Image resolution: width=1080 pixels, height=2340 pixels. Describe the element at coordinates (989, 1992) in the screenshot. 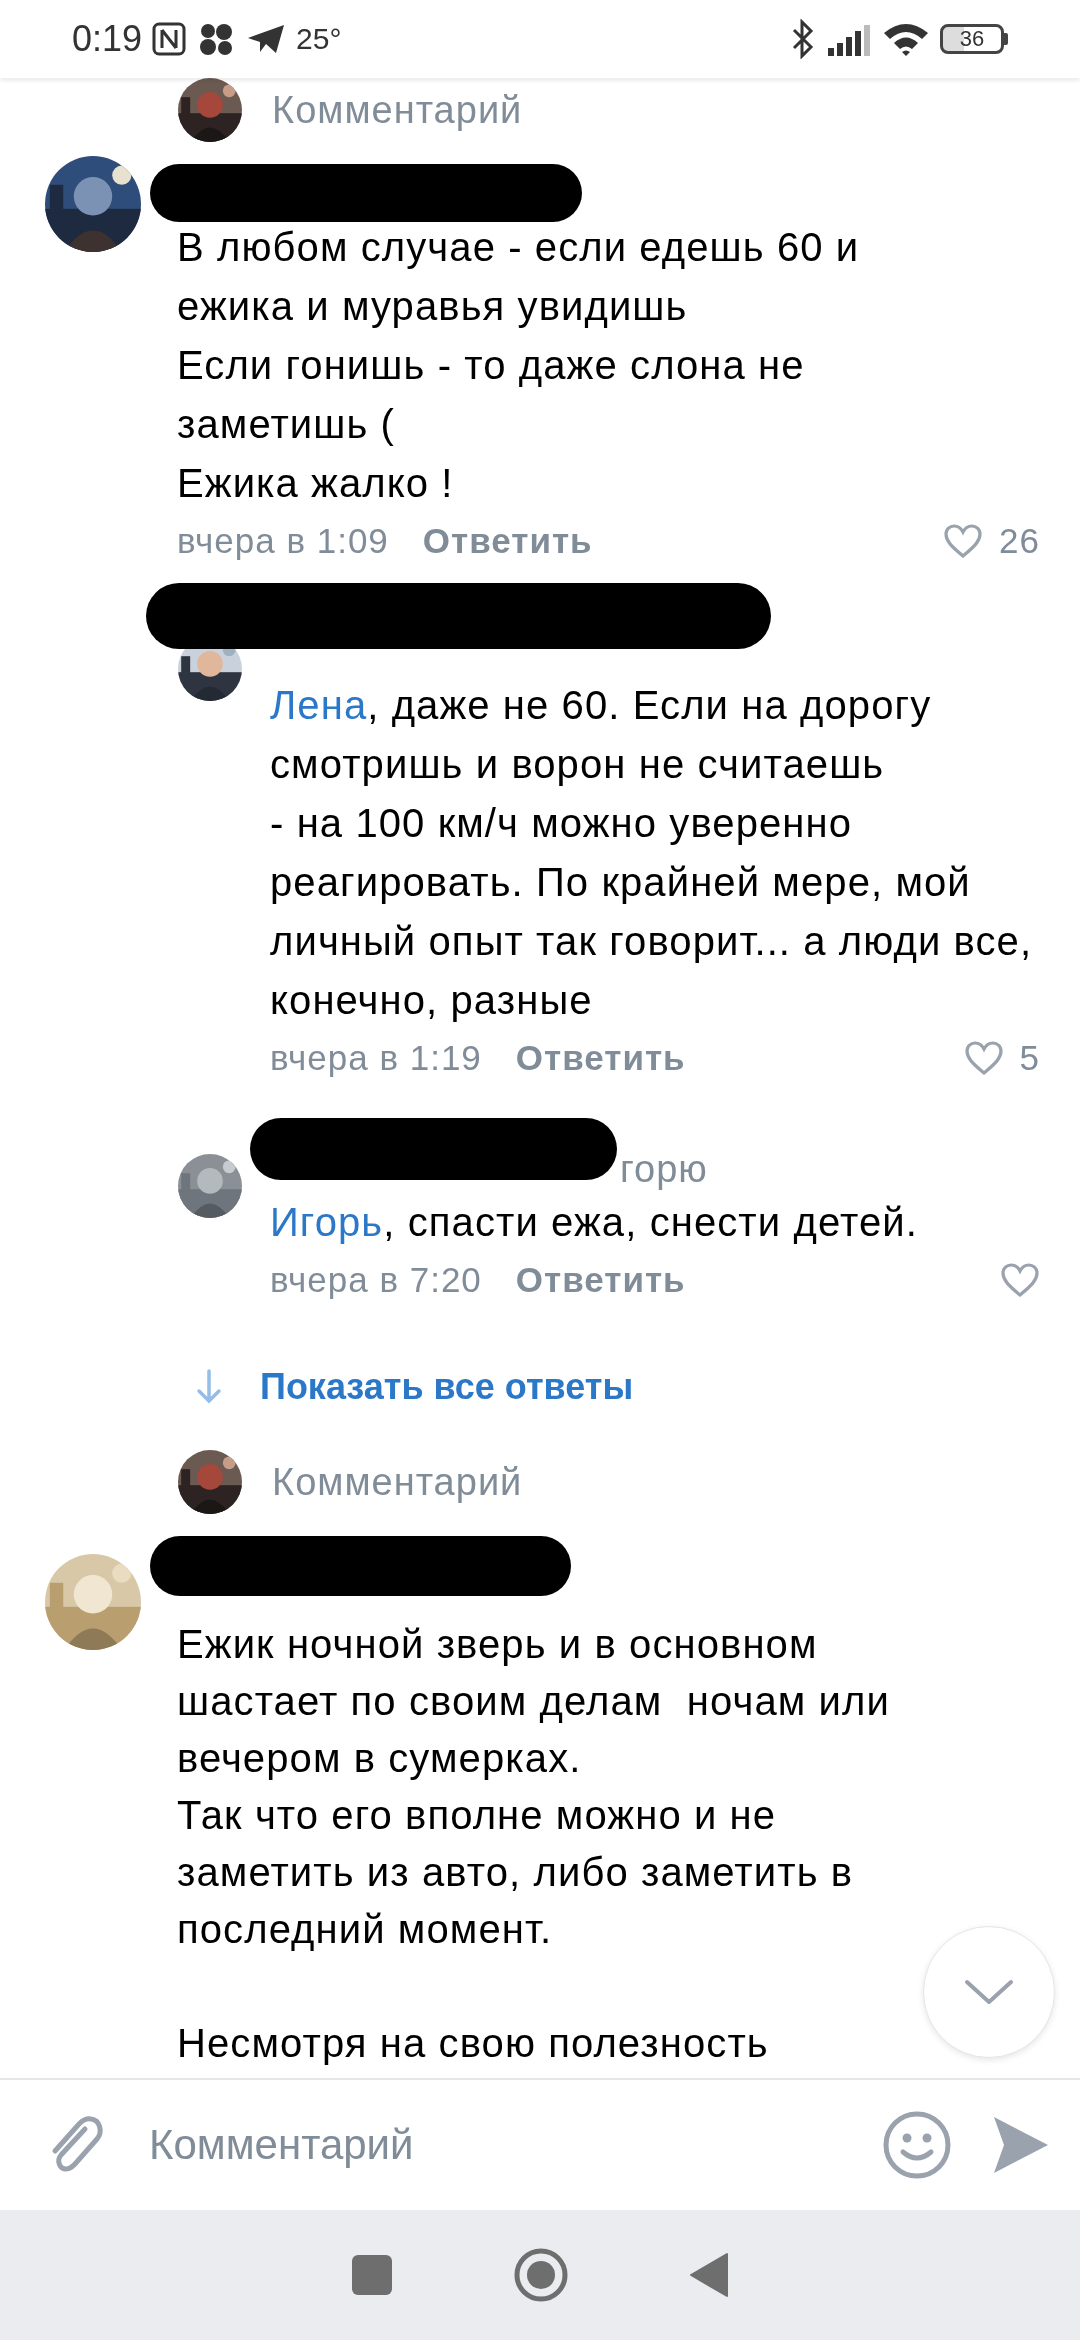

I see `chevron-down-icon` at that location.